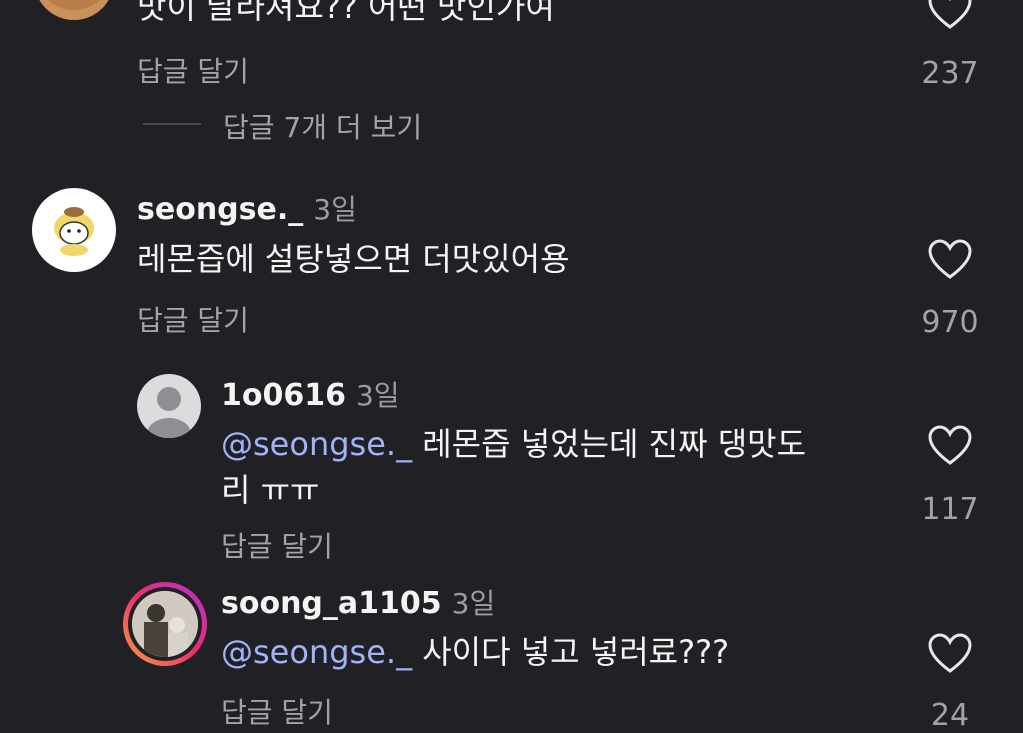 The height and width of the screenshot is (733, 1023). What do you see at coordinates (220, 209) in the screenshot?
I see `username: seongse._` at bounding box center [220, 209].